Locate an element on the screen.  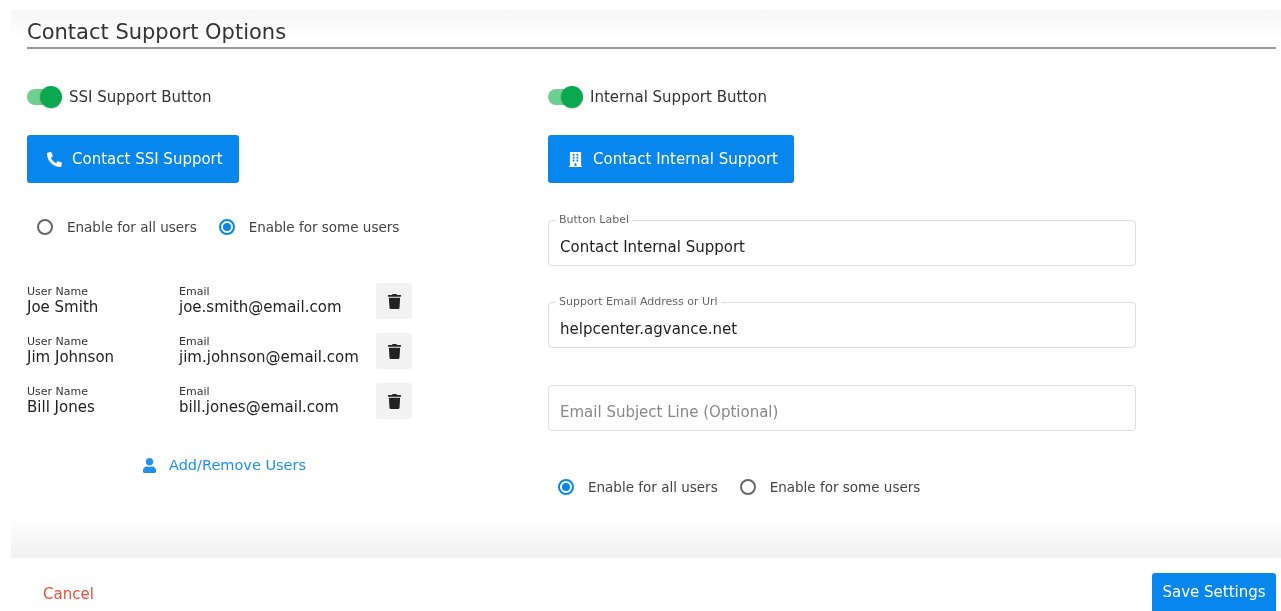
user-name: Bill Jones is located at coordinates (61, 407).